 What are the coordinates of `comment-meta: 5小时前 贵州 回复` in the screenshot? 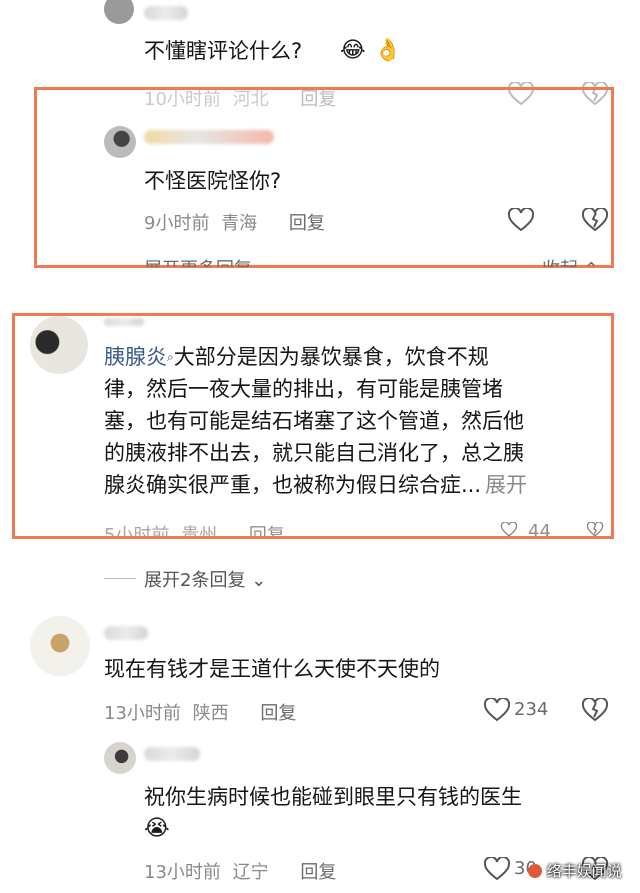 It's located at (194, 528).